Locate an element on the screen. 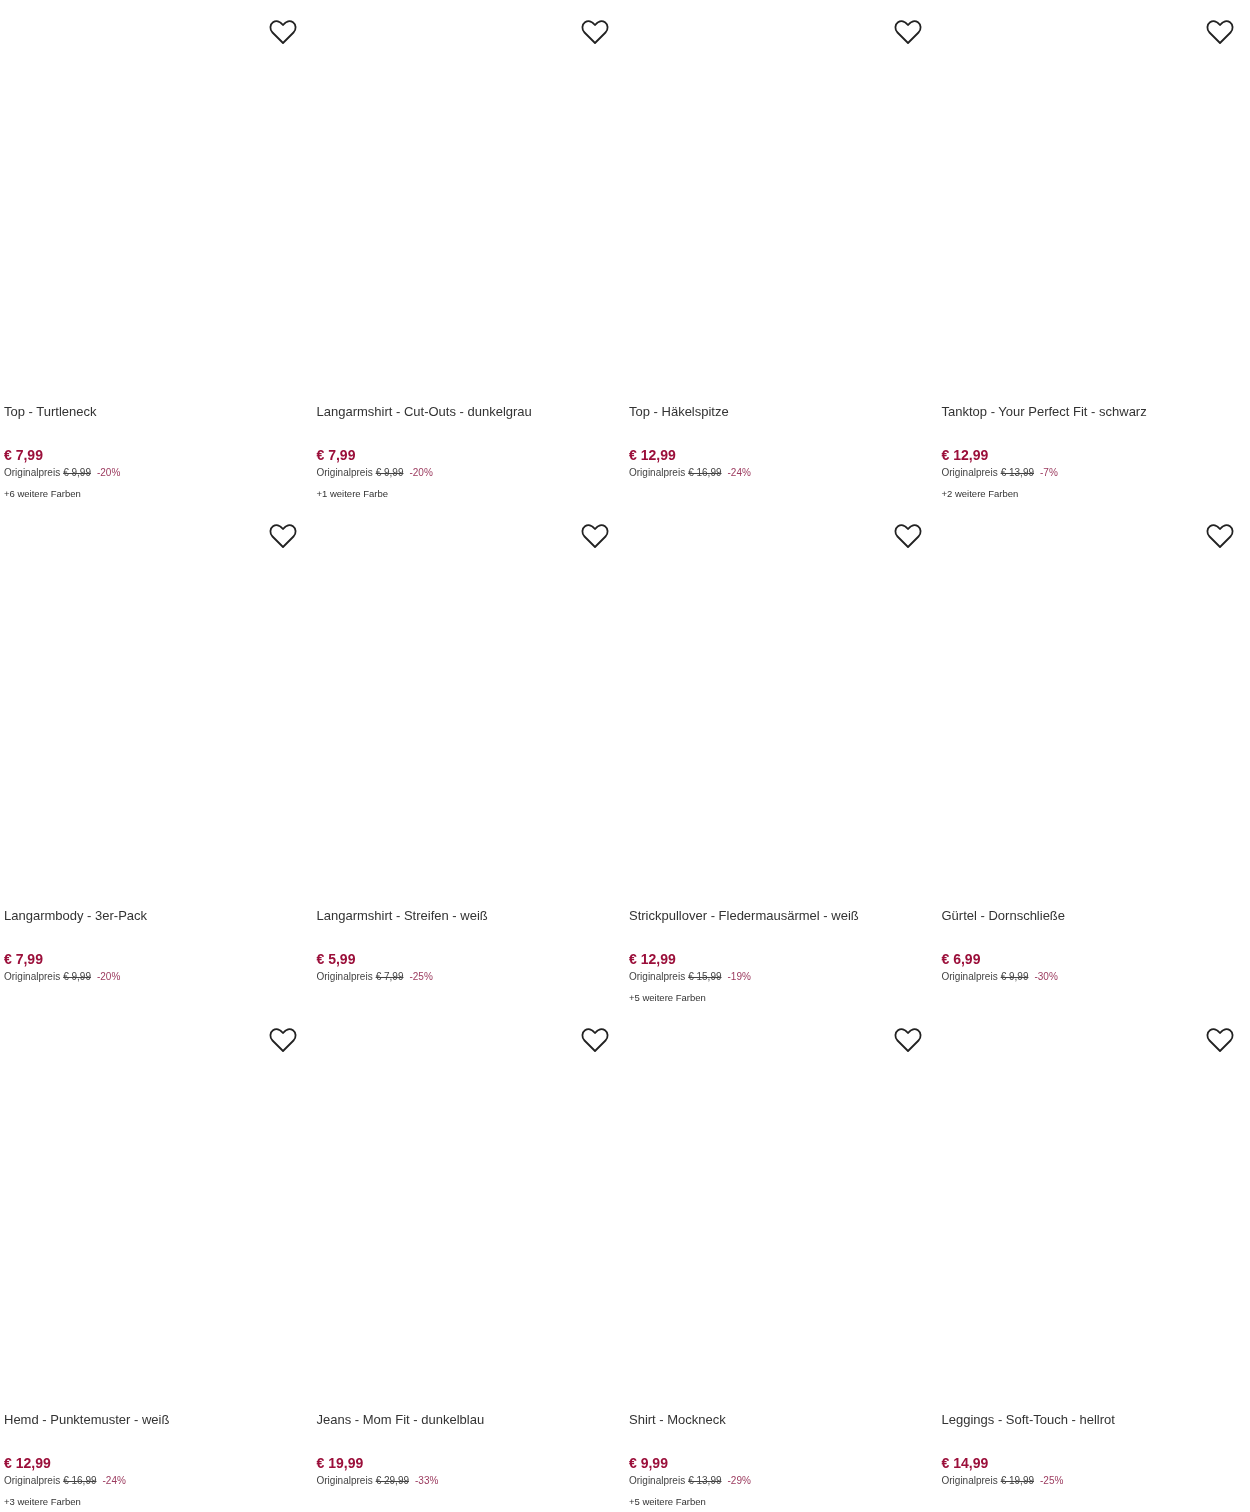  original-price: € 7,99 is located at coordinates (389, 977).